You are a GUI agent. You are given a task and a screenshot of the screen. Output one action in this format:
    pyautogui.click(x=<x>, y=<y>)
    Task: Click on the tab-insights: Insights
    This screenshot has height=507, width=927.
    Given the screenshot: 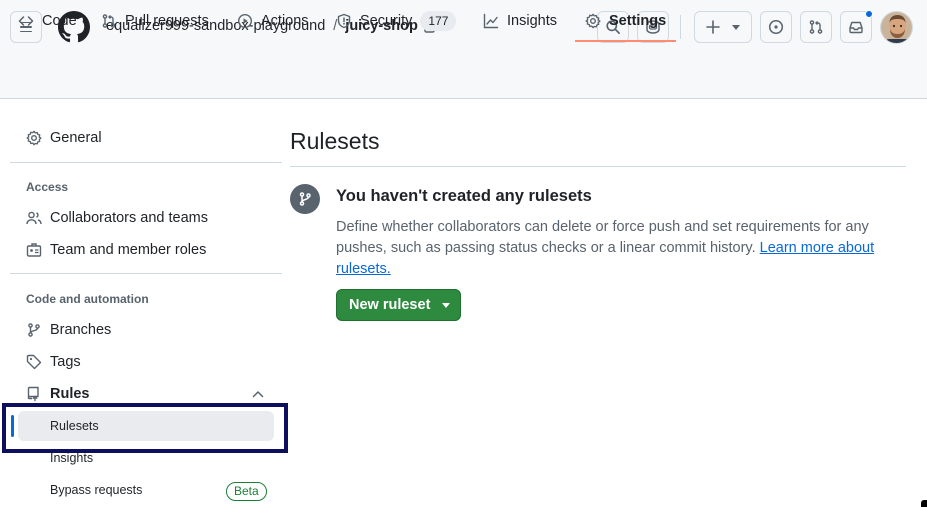 What is the action you would take?
    pyautogui.click(x=520, y=20)
    